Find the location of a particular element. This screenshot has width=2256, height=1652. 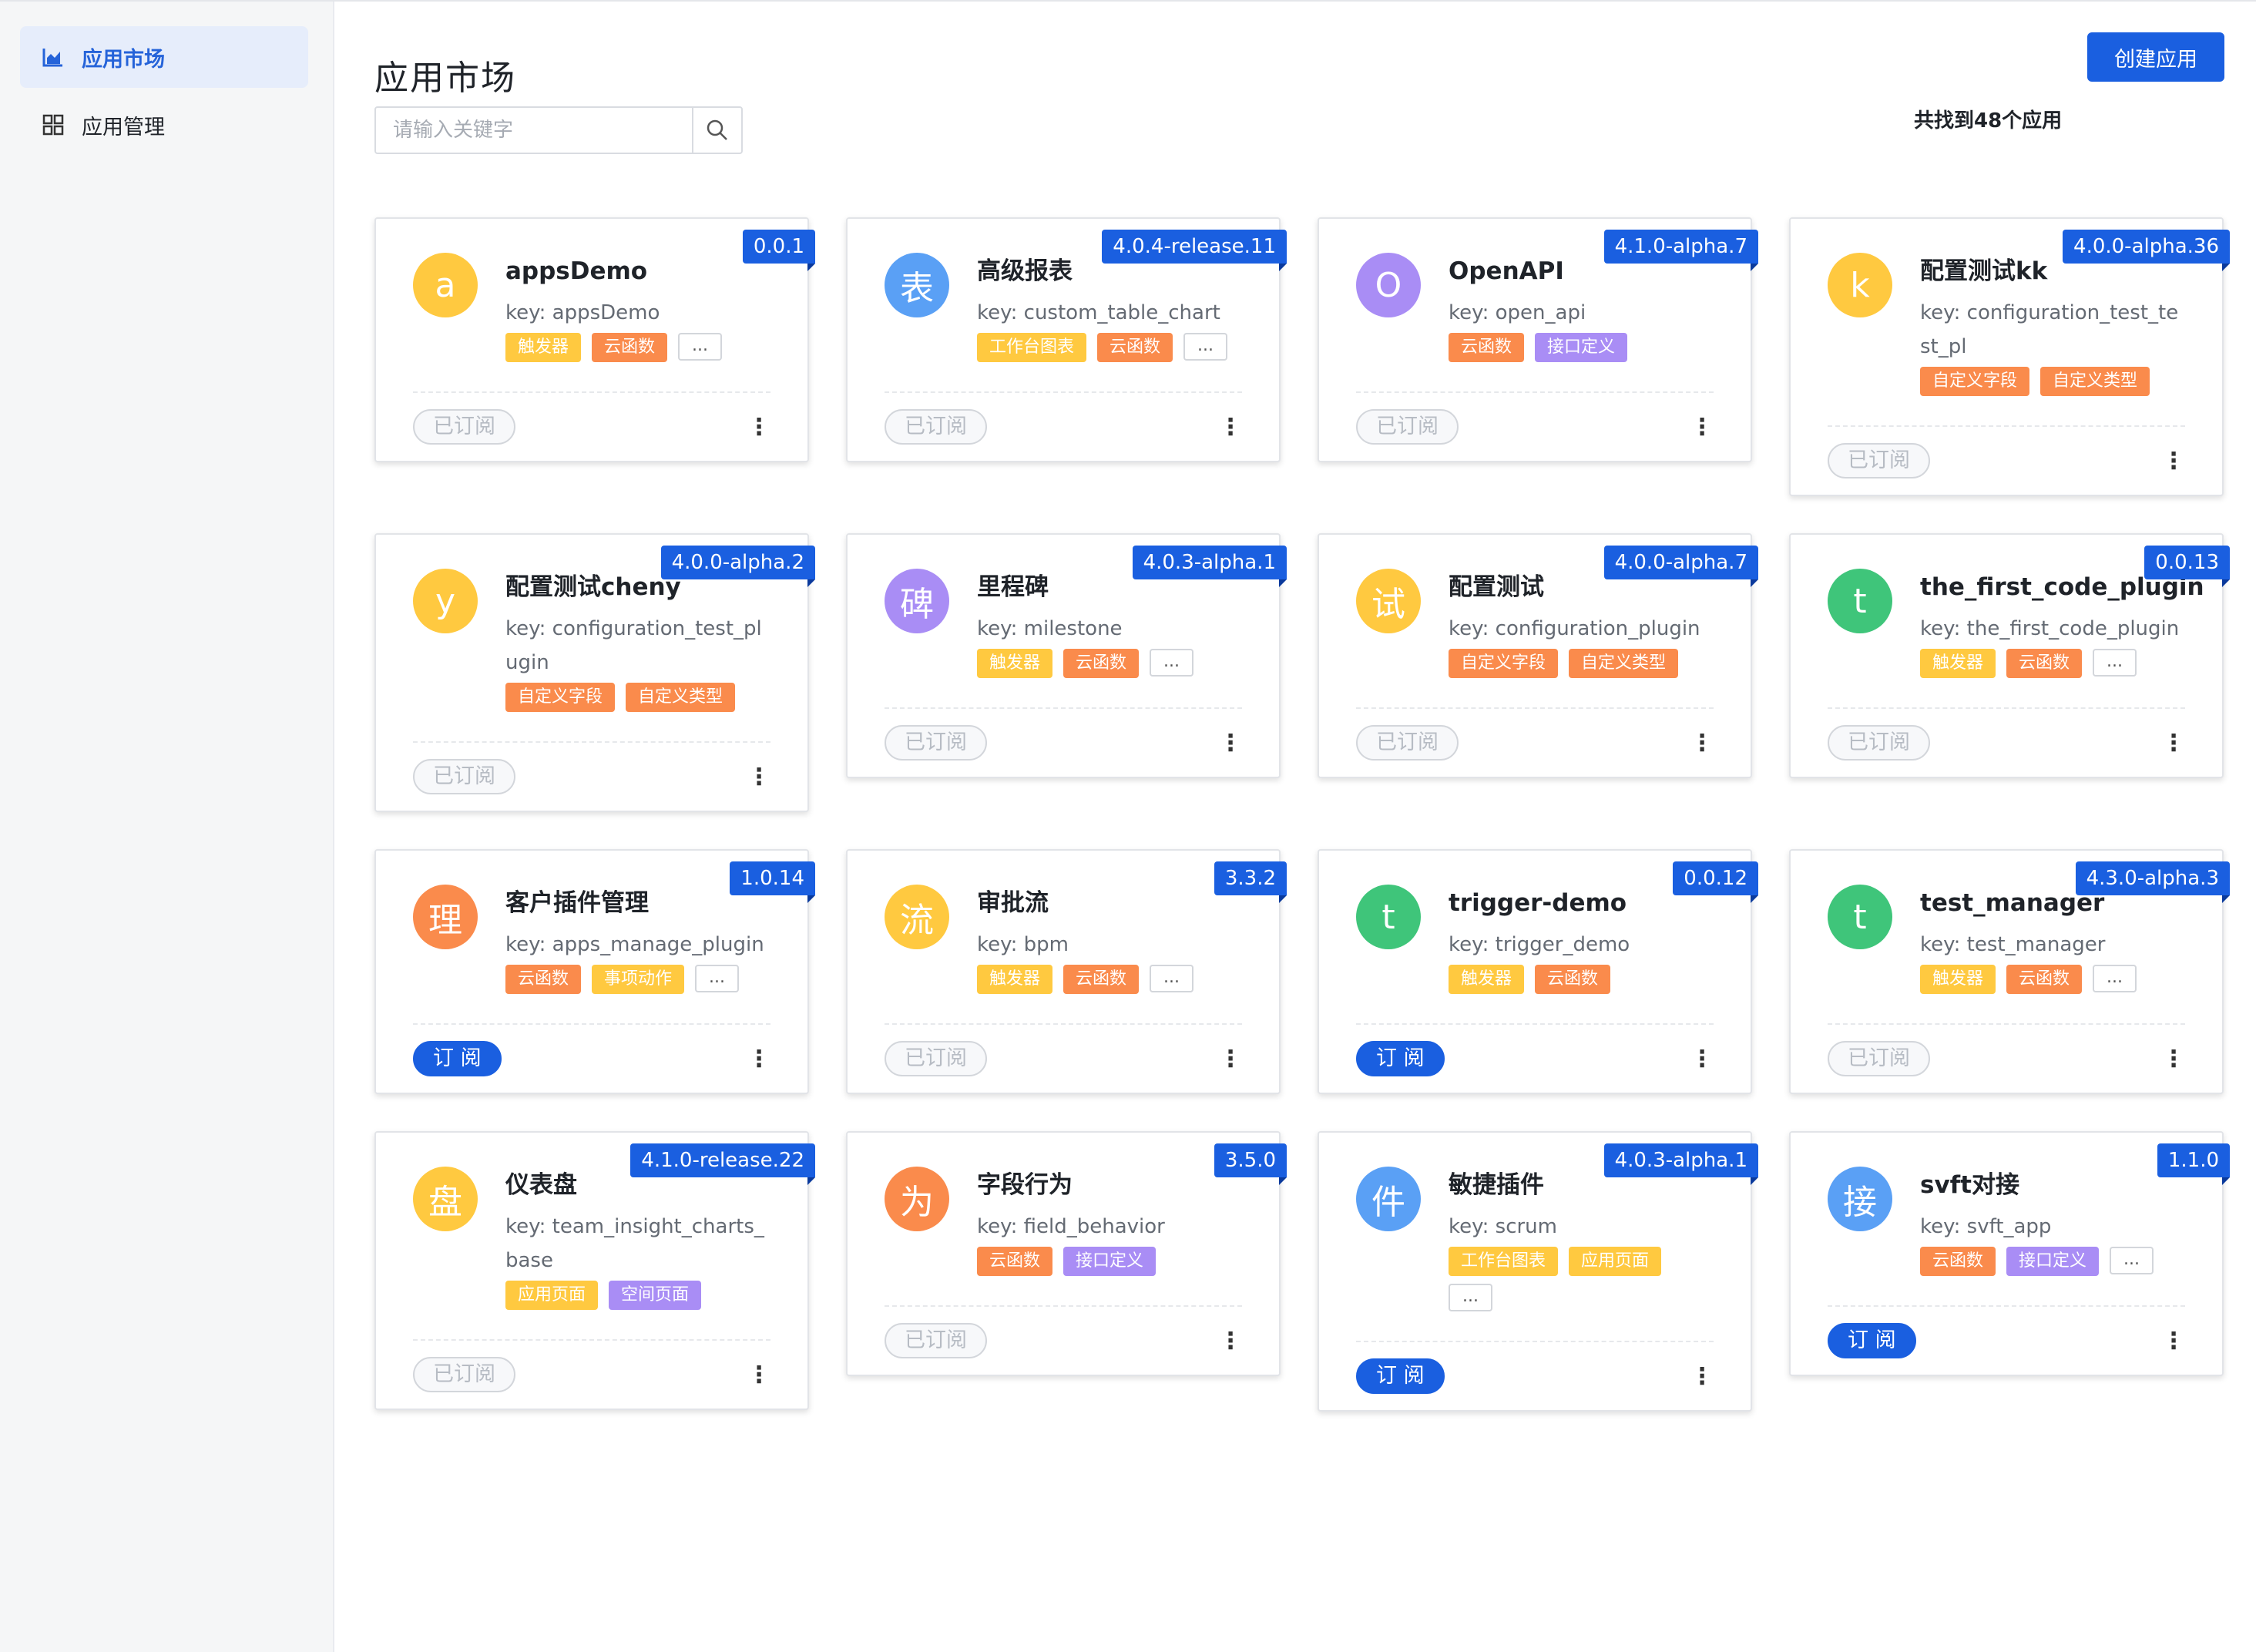

app-card: 1.1.0 接 svft对接 key: svft_app 云函数 接口定义... 订 阅 ⋮ is located at coordinates (2010, 1253).